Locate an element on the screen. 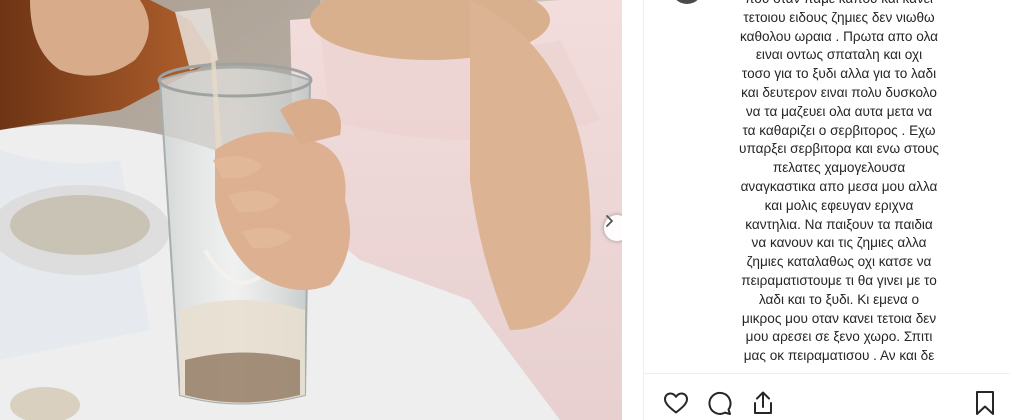 This screenshot has width=1010, height=420. comment-button is located at coordinates (719, 403).